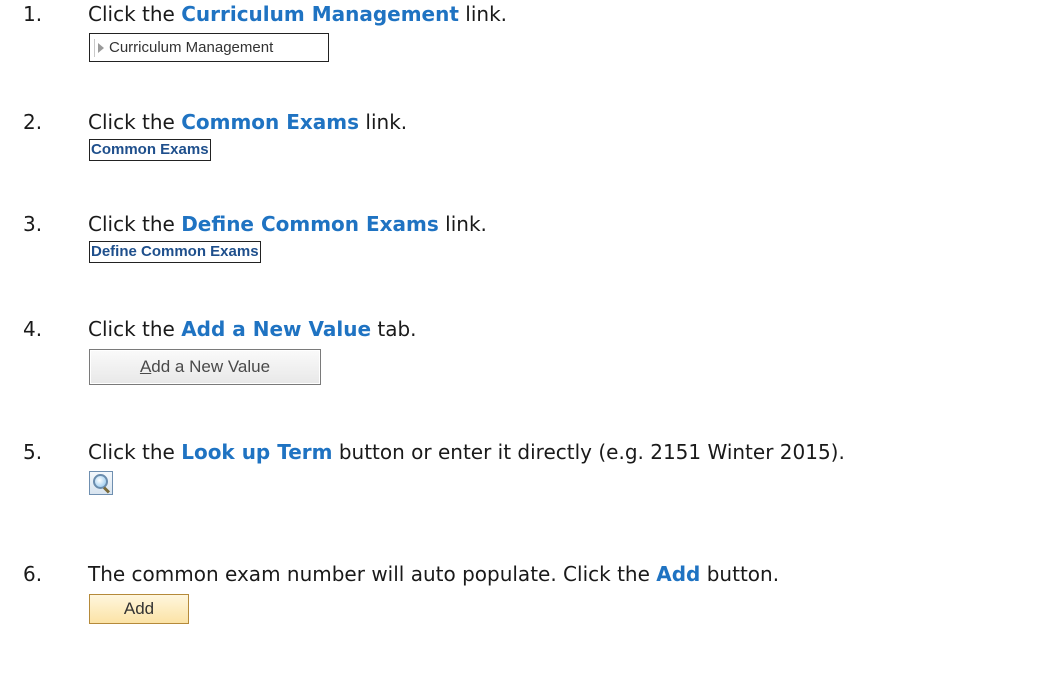 The image size is (1046, 682). What do you see at coordinates (310, 224) in the screenshot?
I see `instruction-highlight: Define Common Exams` at bounding box center [310, 224].